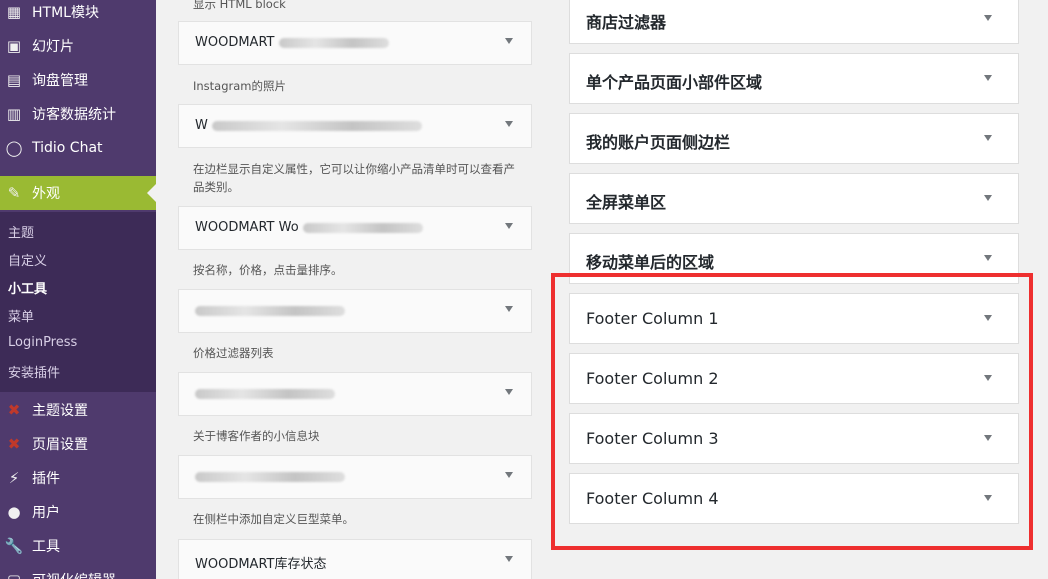 The height and width of the screenshot is (579, 1048). I want to click on menu-label: 访客数据统计, so click(74, 115).